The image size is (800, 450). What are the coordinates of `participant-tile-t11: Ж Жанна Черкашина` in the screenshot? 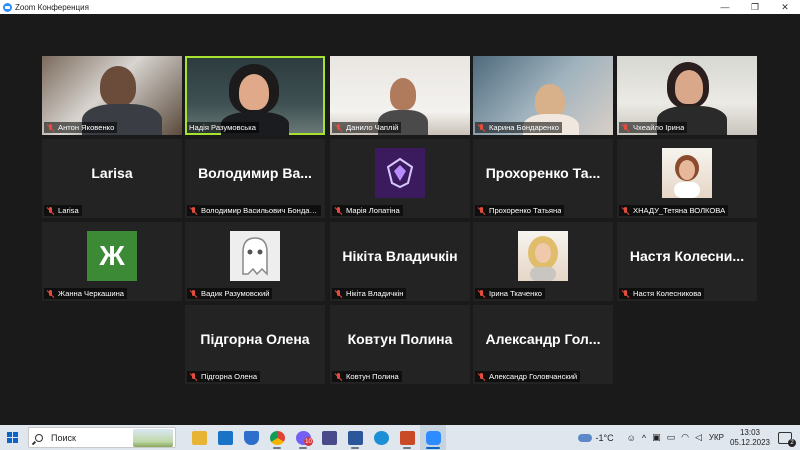 It's located at (112, 261).